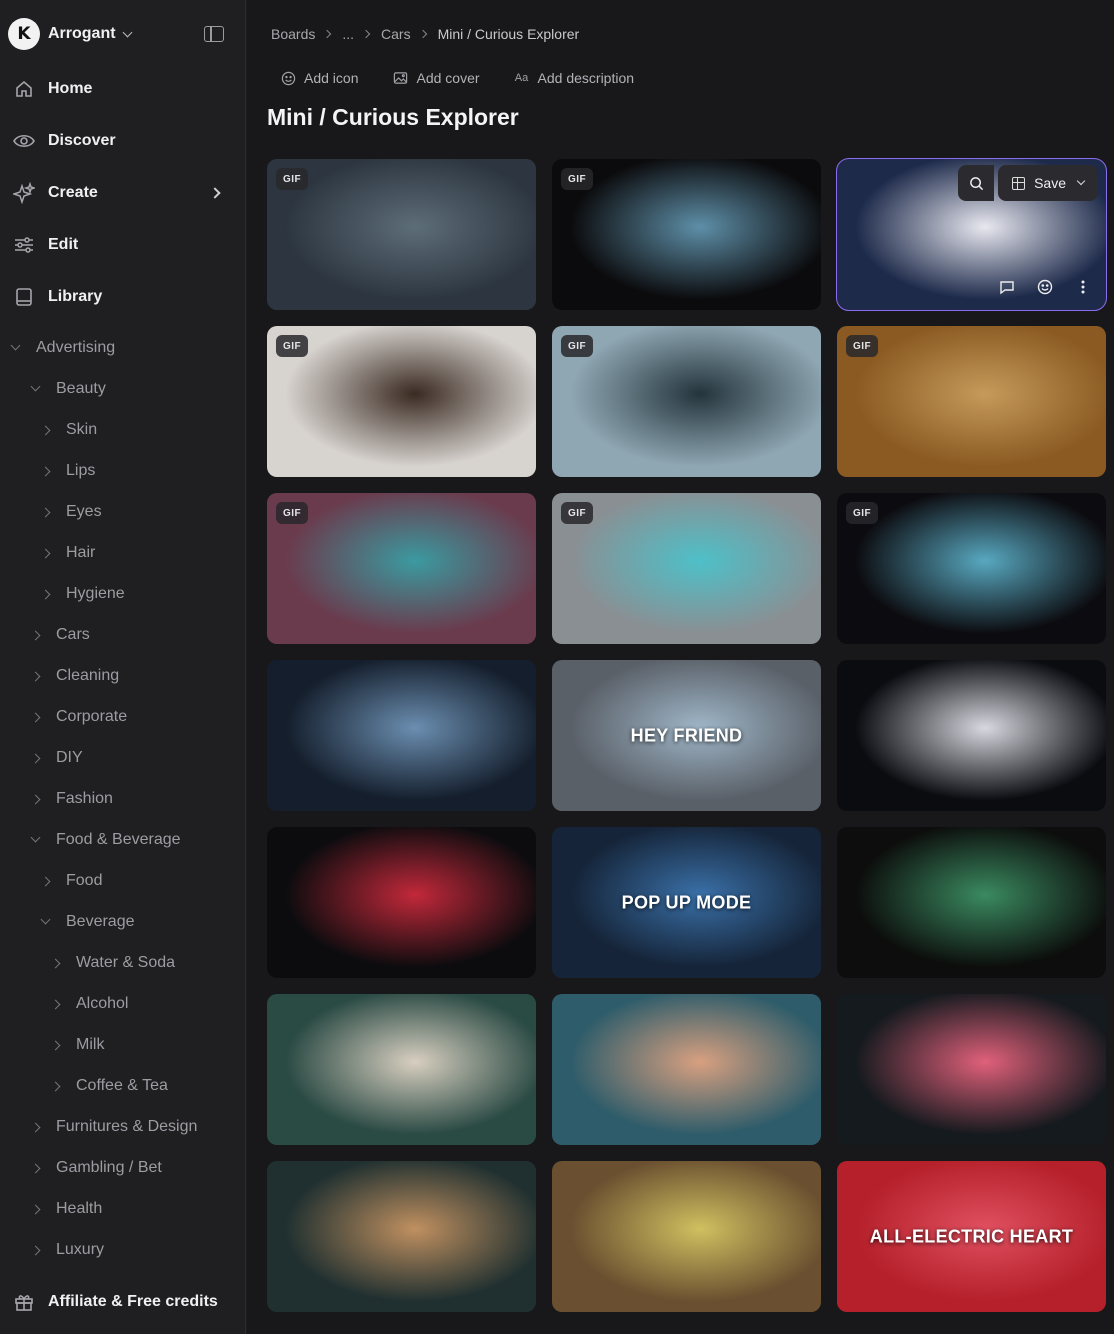  What do you see at coordinates (1045, 287) in the screenshot?
I see `react-icon` at bounding box center [1045, 287].